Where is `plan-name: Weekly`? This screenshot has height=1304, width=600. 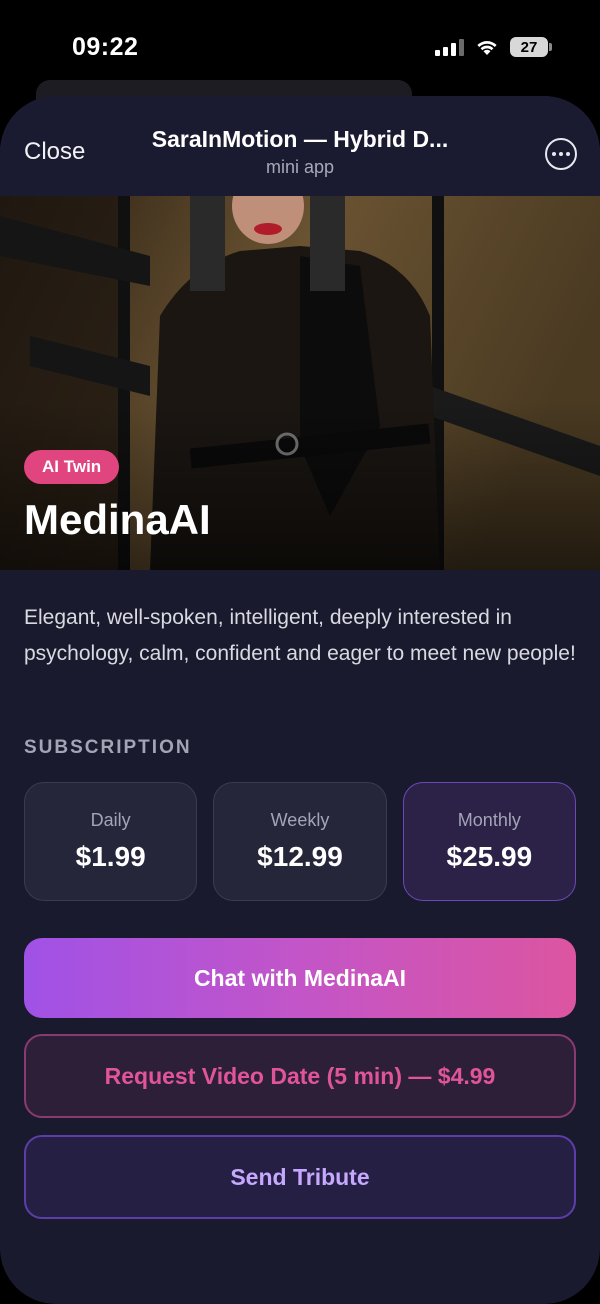 plan-name: Weekly is located at coordinates (300, 820).